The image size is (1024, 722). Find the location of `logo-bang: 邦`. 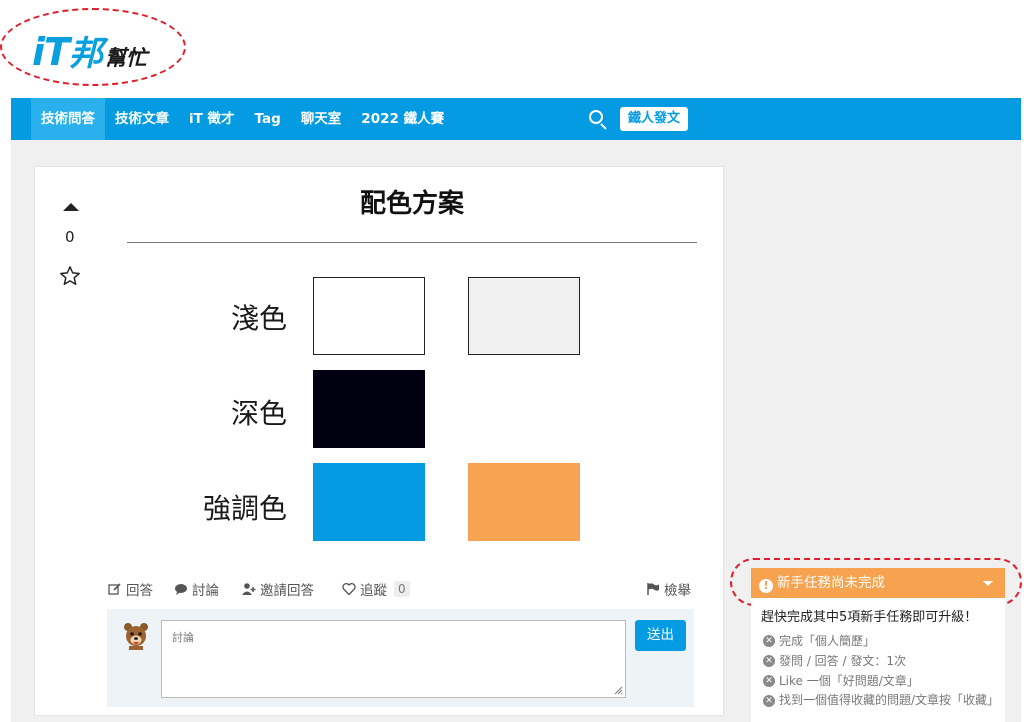

logo-bang: 邦 is located at coordinates (85, 54).